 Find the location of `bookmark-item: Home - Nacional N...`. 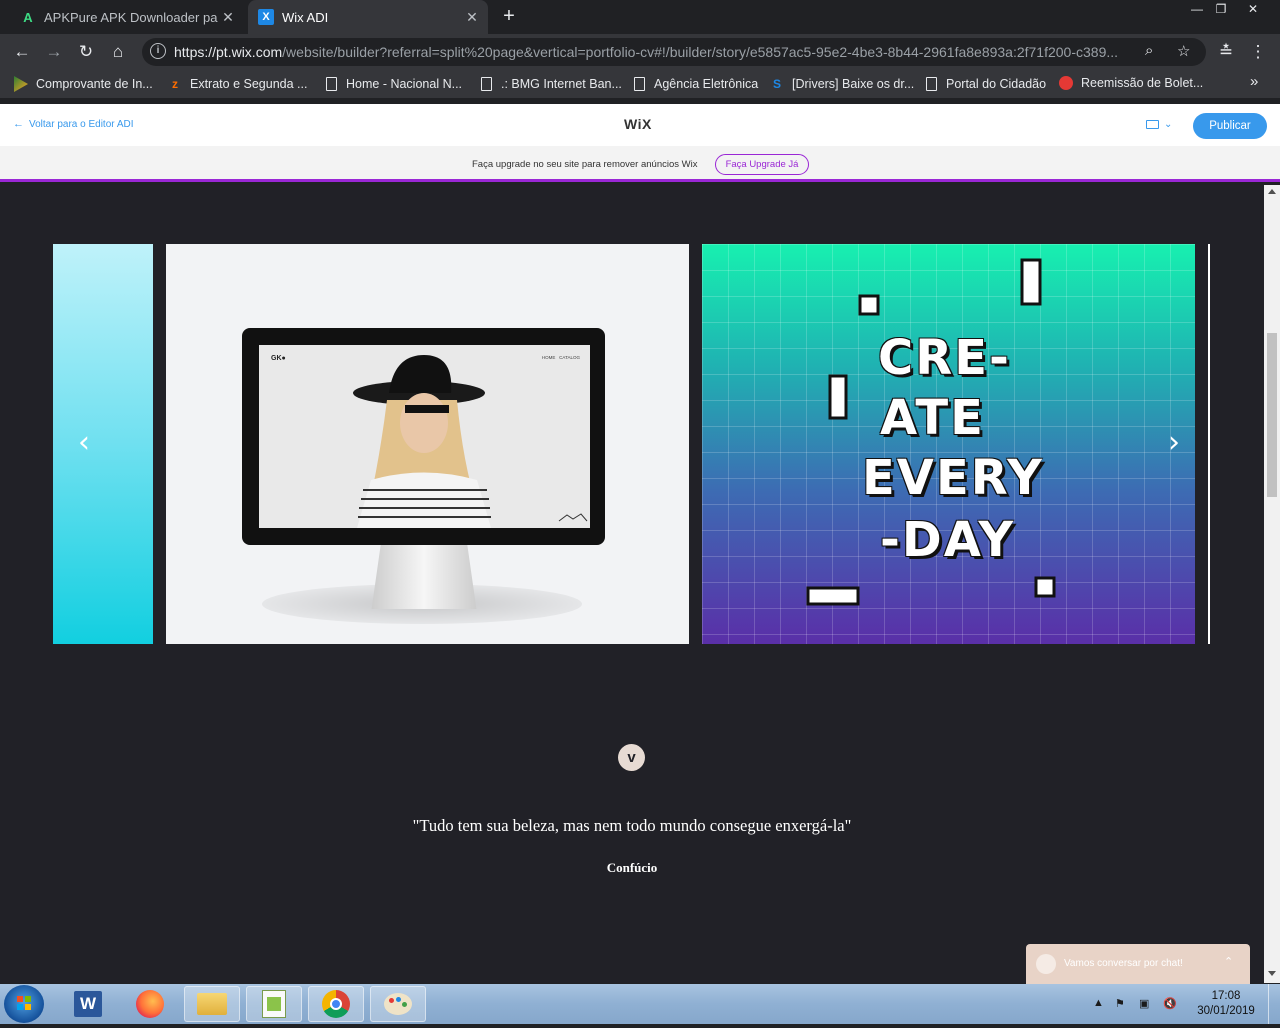

bookmark-item: Home - Nacional N... is located at coordinates (393, 84).